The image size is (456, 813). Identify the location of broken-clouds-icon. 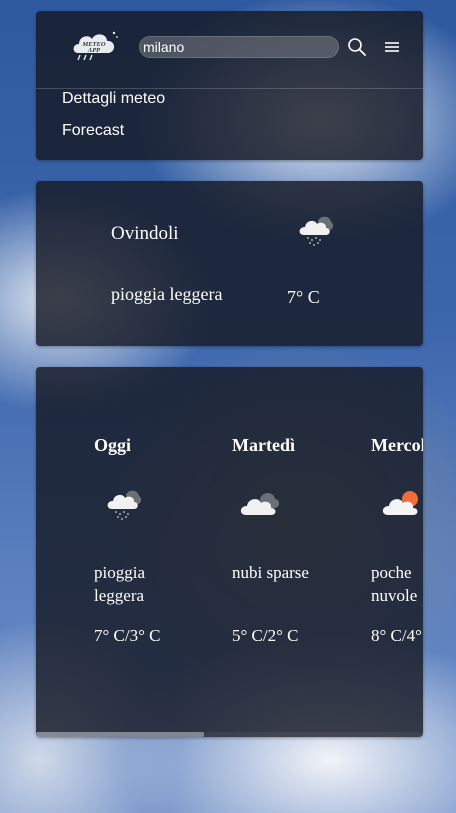
(259, 507).